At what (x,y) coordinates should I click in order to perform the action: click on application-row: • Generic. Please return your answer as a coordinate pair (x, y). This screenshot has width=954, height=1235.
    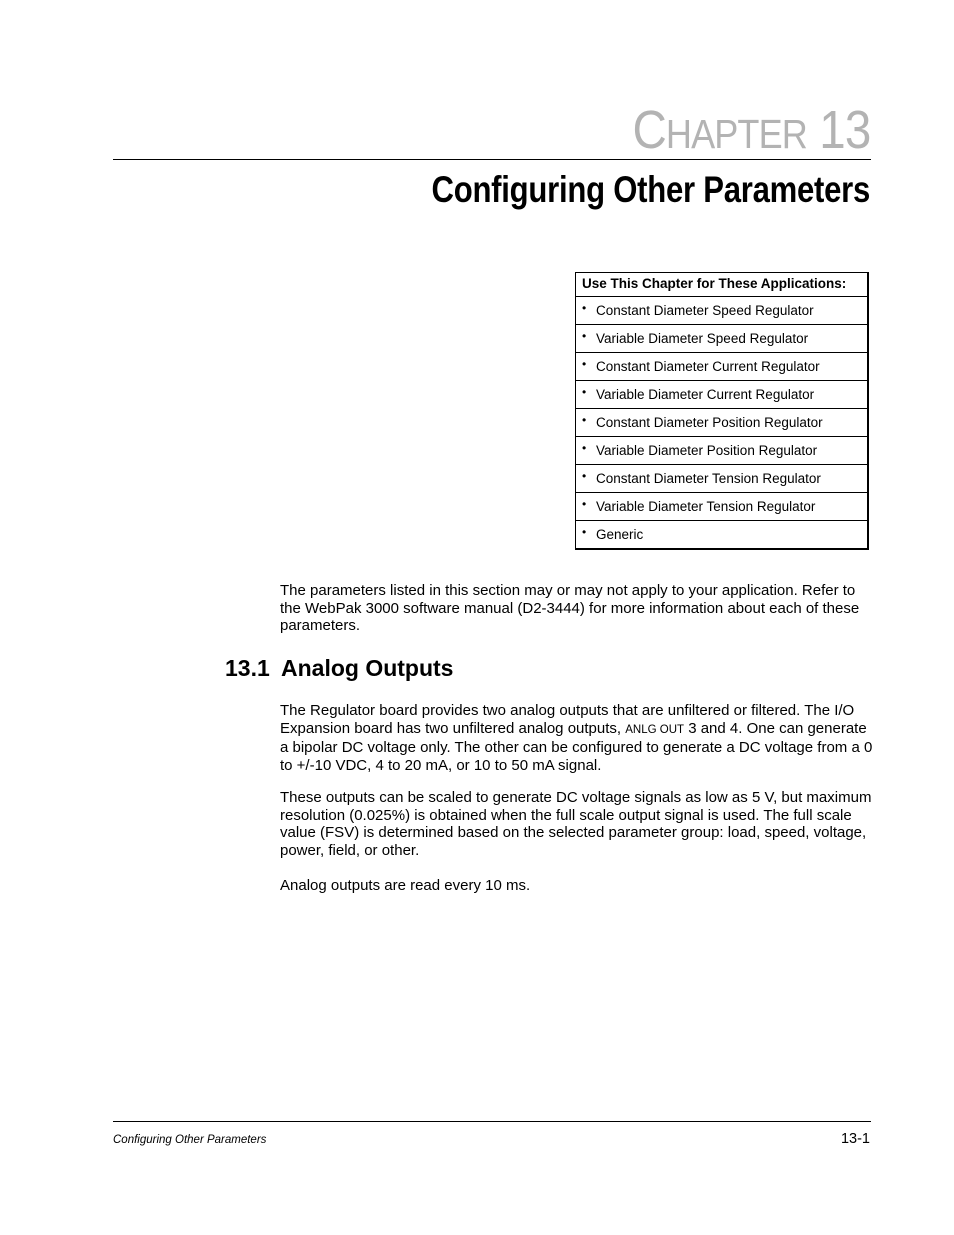
    Looking at the image, I should click on (721, 534).